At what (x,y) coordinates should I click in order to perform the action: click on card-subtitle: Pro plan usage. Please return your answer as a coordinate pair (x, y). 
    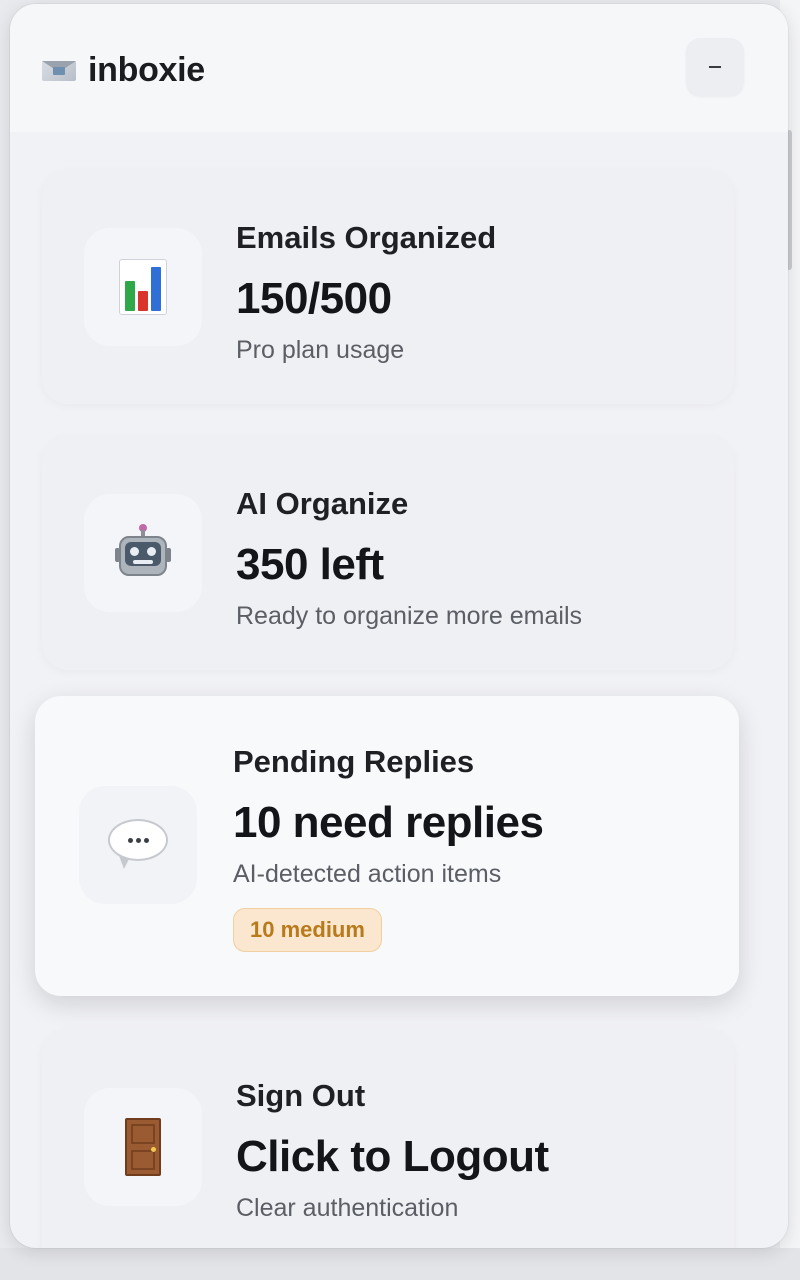
    Looking at the image, I should click on (320, 350).